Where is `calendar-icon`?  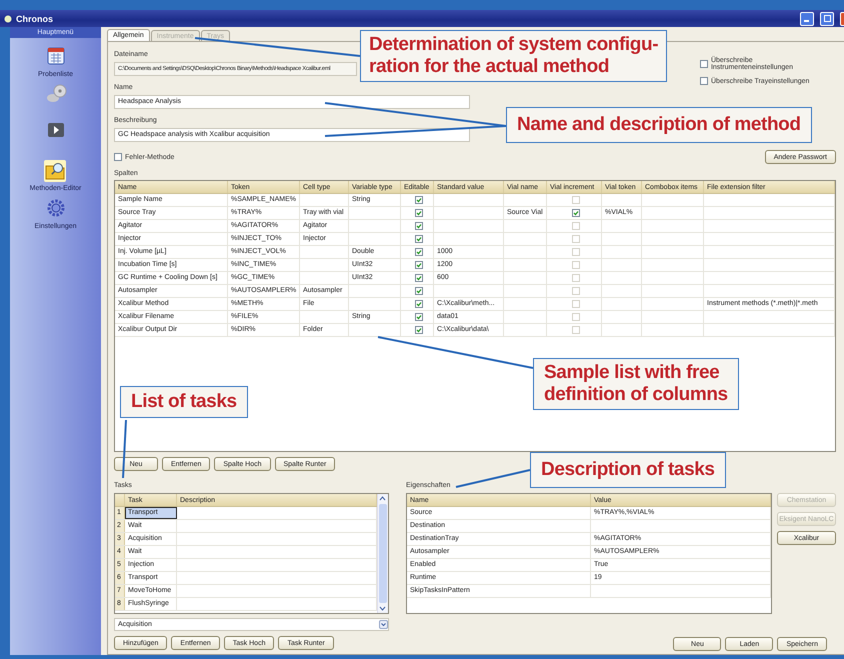 calendar-icon is located at coordinates (56, 56).